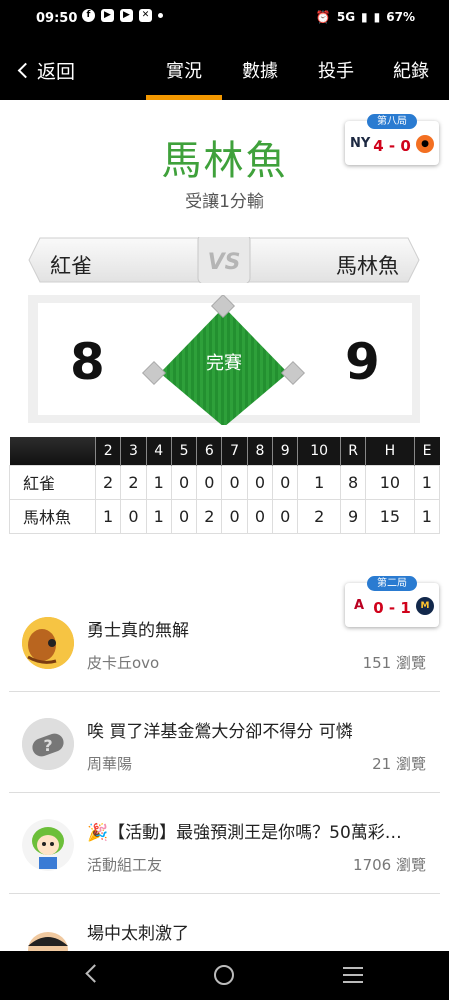 Image resolution: width=449 pixels, height=1000 pixels. Describe the element at coordinates (224, 202) in the screenshot. I see `bet-result: 受讓1分輸` at that location.